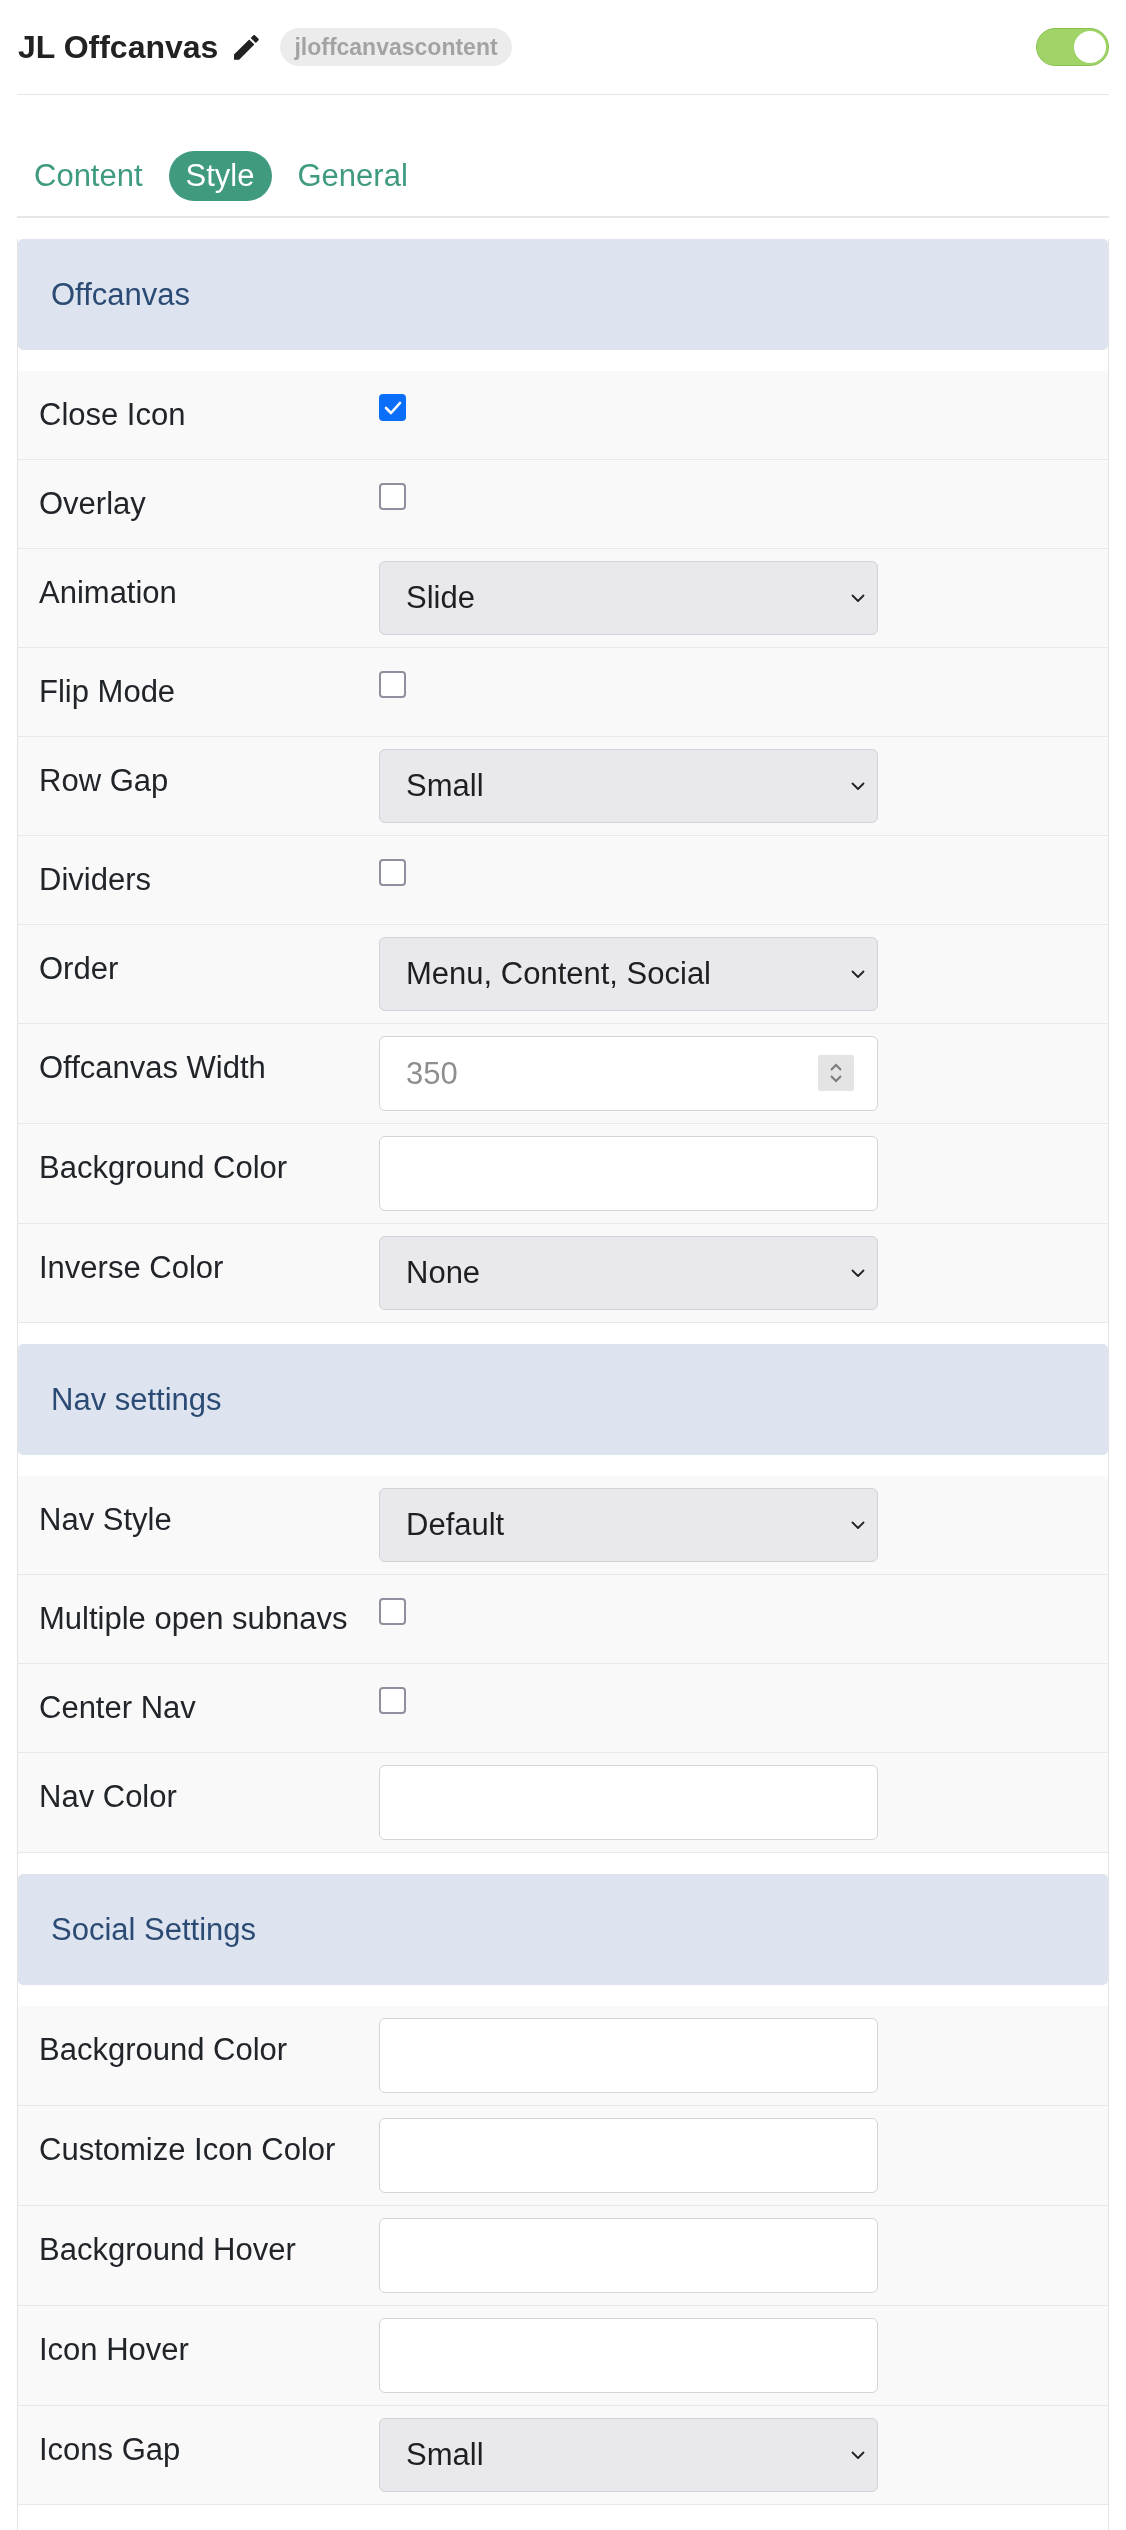 The image size is (1126, 2530). Describe the element at coordinates (108, 593) in the screenshot. I see `field-label: Animation` at that location.